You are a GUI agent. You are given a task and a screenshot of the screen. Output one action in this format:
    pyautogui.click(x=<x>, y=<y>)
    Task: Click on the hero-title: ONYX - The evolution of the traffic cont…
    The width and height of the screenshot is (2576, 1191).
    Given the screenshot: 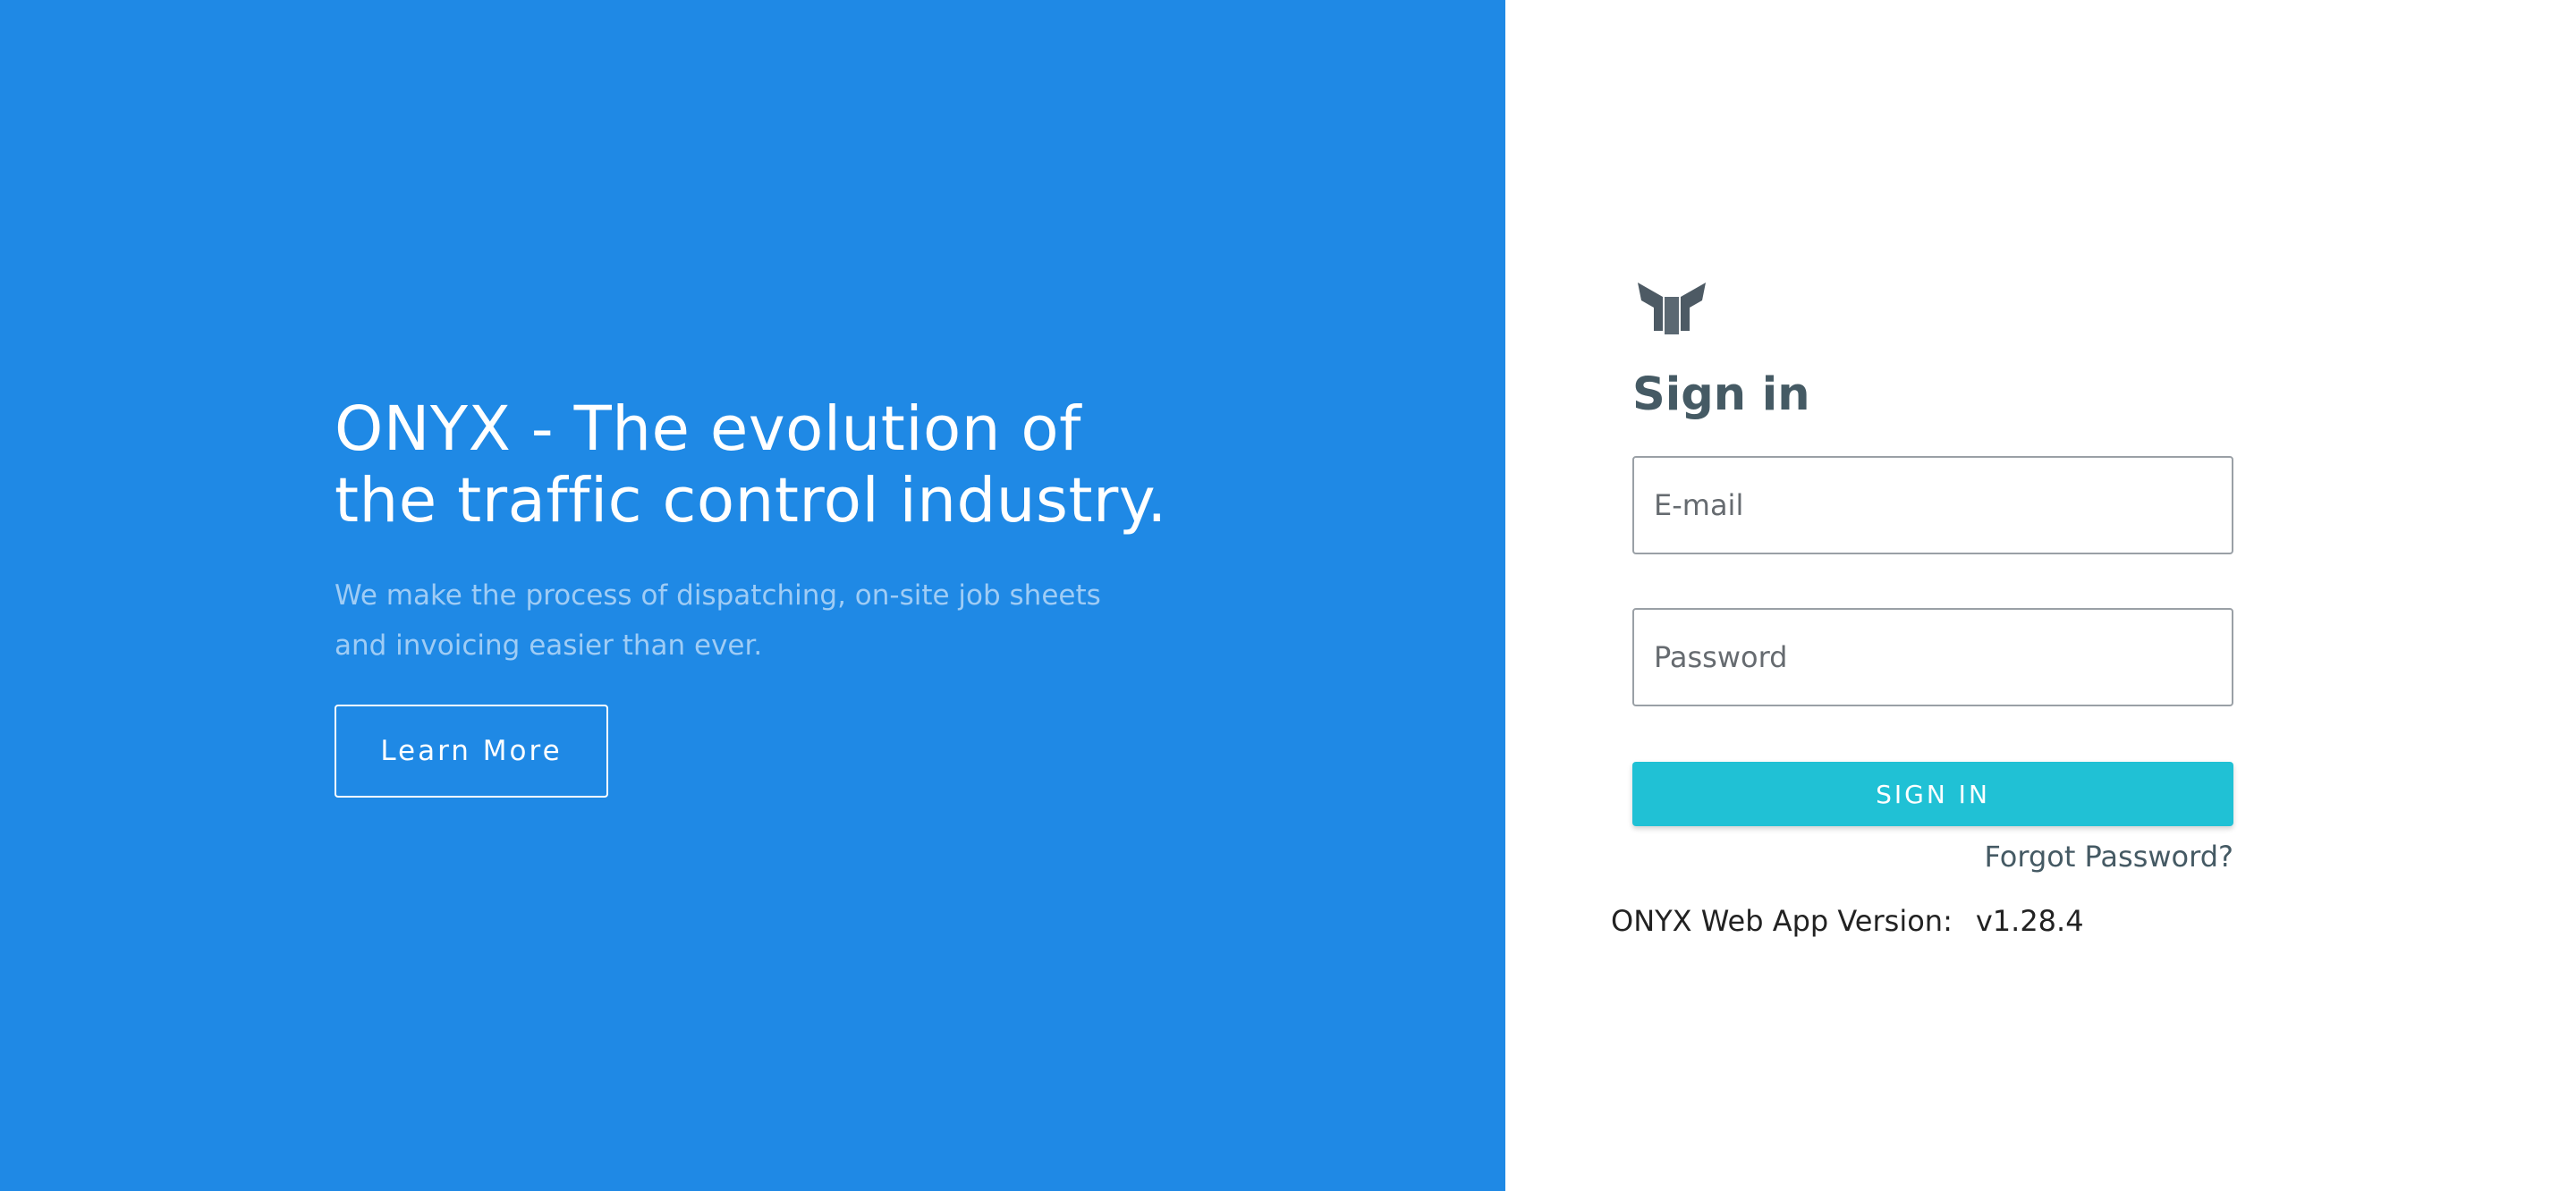 What is the action you would take?
    pyautogui.click(x=764, y=464)
    